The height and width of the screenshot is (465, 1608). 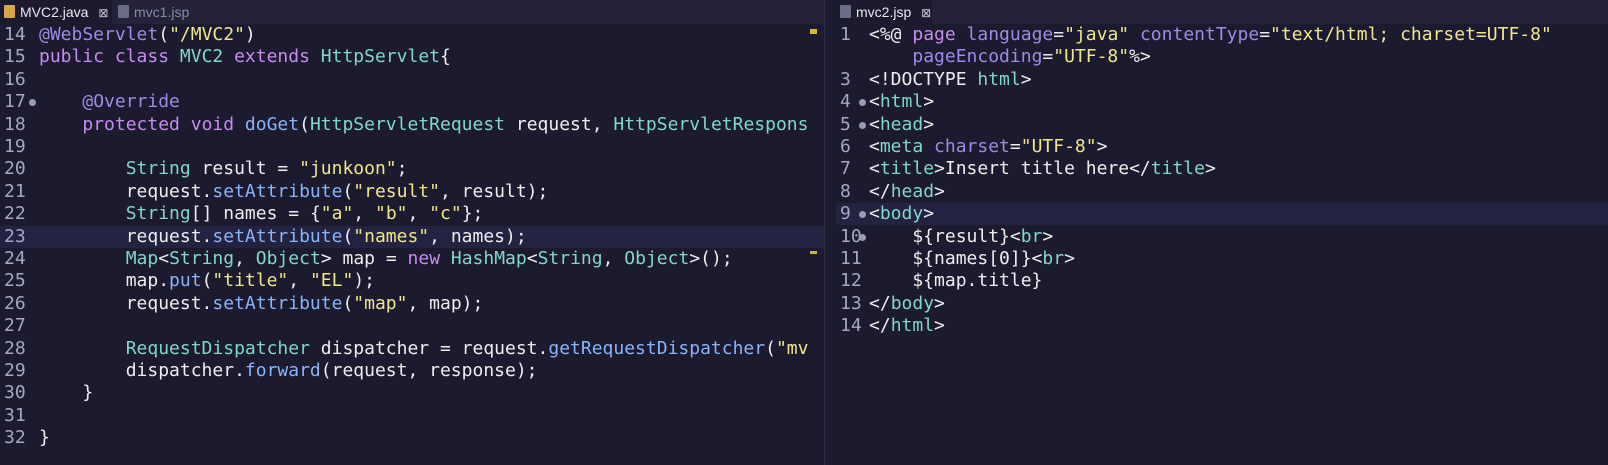 What do you see at coordinates (15, 146) in the screenshot?
I see `line-number: 19` at bounding box center [15, 146].